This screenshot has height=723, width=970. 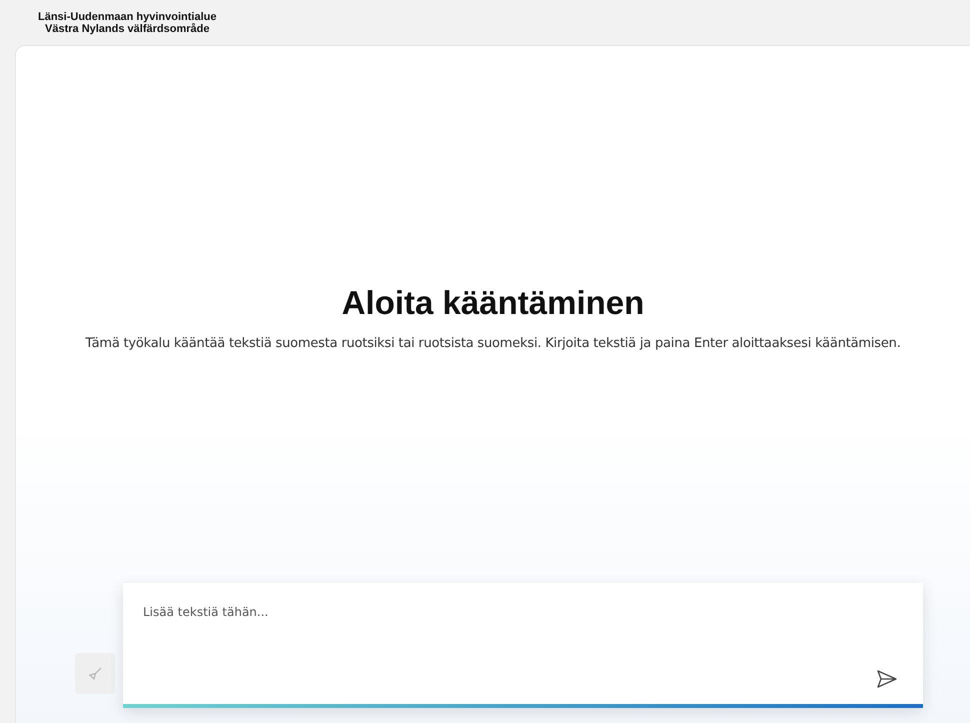 I want to click on broom-icon, so click(x=95, y=674).